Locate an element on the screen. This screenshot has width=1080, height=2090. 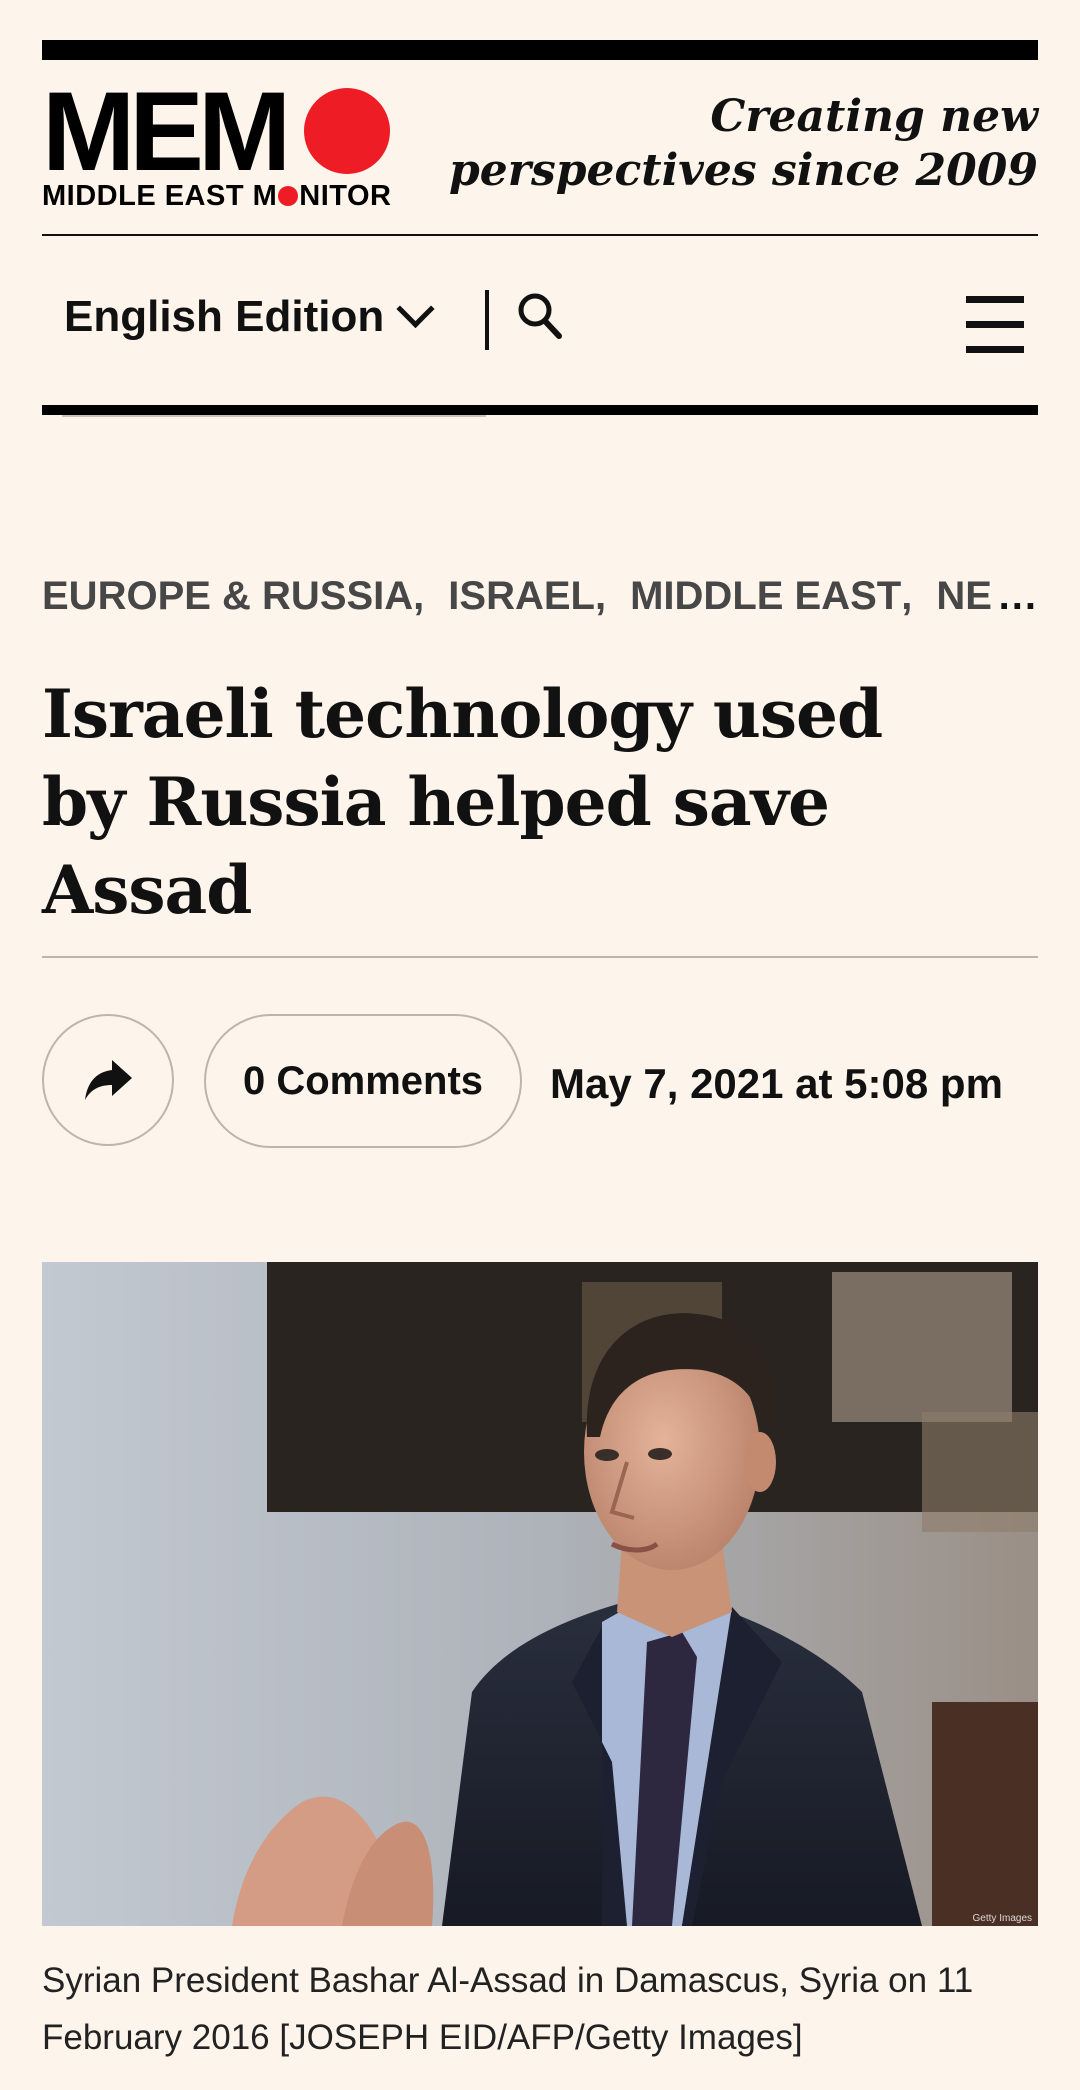
logo-red-dot is located at coordinates (347, 131).